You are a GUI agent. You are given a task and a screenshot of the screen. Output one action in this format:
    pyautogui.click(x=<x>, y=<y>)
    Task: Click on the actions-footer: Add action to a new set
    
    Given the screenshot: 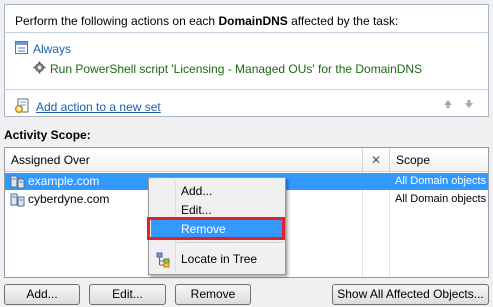 What is the action you would take?
    pyautogui.click(x=246, y=103)
    